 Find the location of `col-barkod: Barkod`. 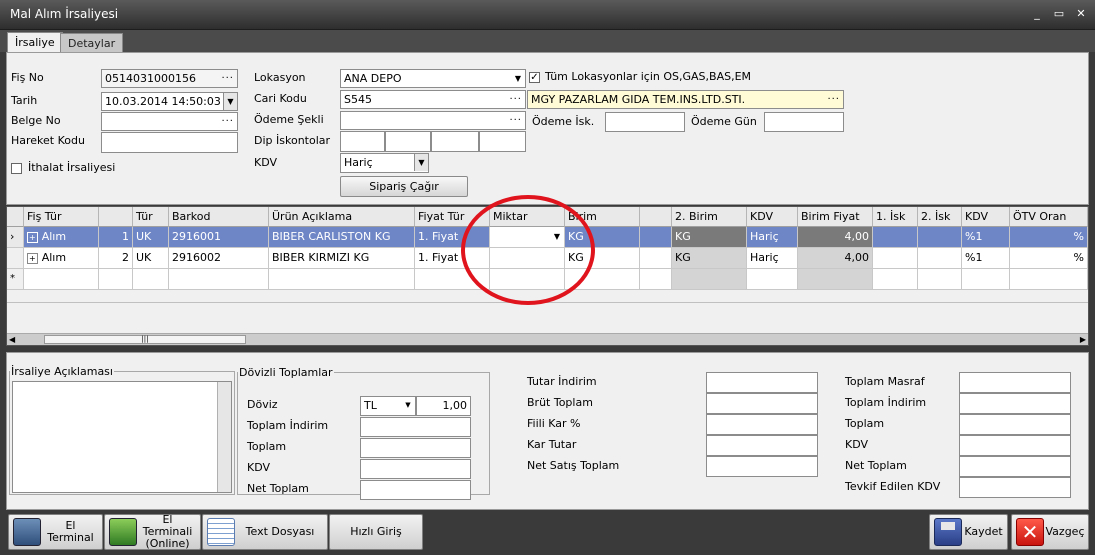

col-barkod: Barkod is located at coordinates (219, 217).